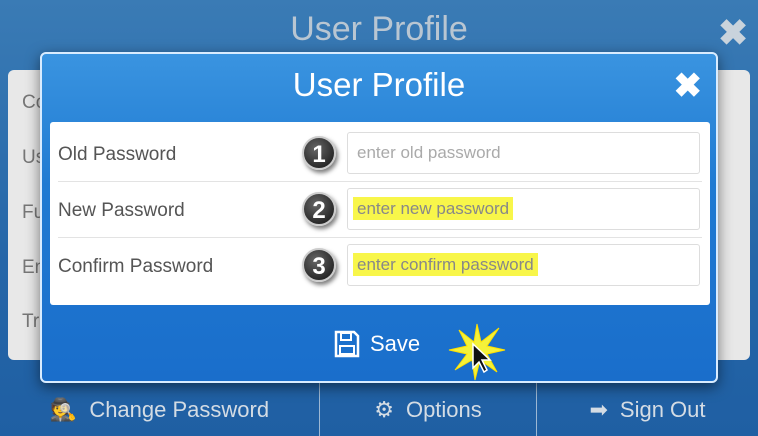 This screenshot has width=758, height=436. What do you see at coordinates (63, 409) in the screenshot?
I see `user-secret-icon: 🕵` at bounding box center [63, 409].